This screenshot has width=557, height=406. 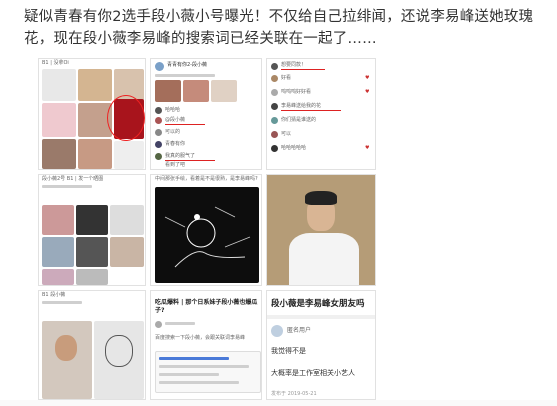 I want to click on tile-photo-grid: 段小薇2号 B1 | 发一个晒图, so click(x=92, y=230).